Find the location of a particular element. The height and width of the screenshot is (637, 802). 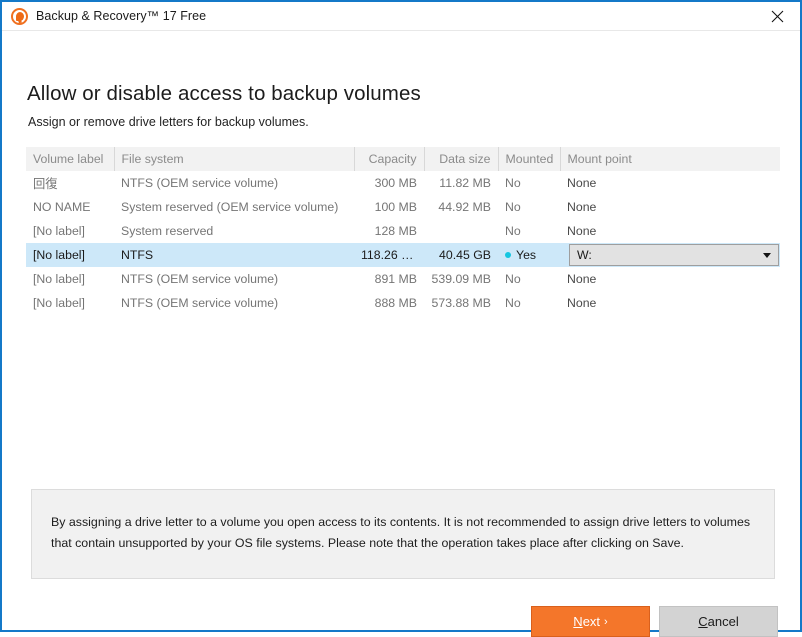

cell-data-size: 44.92 MB is located at coordinates (464, 207).